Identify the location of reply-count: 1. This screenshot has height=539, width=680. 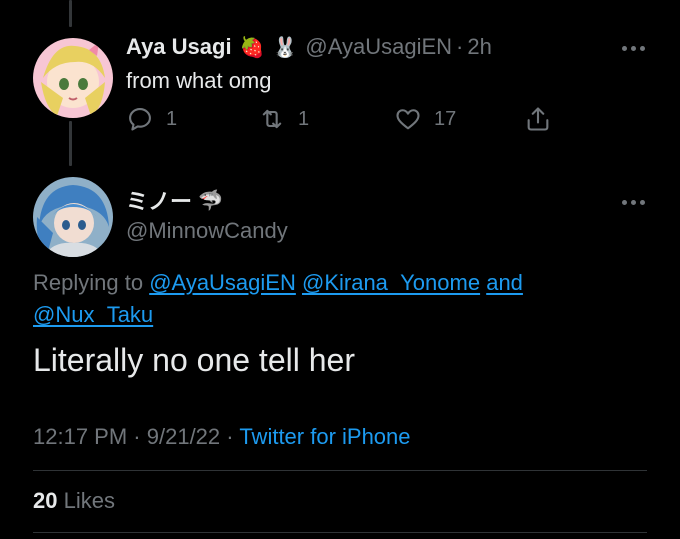
(172, 118).